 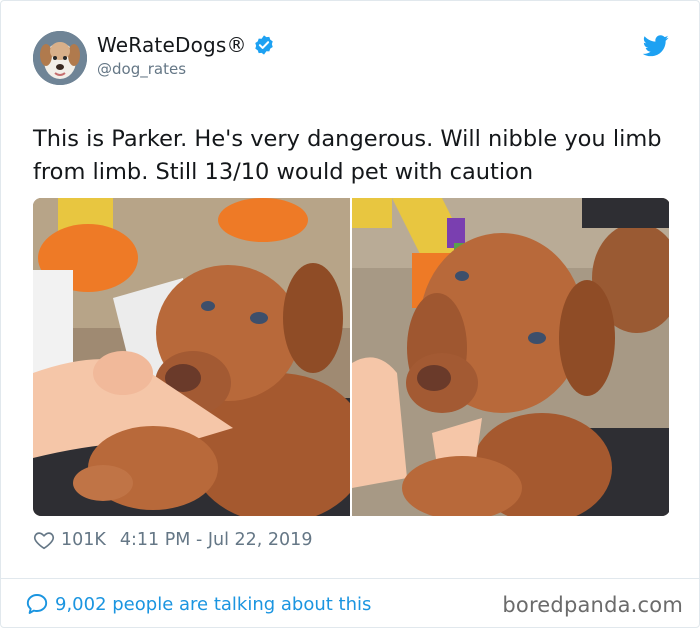 What do you see at coordinates (592, 605) in the screenshot?
I see `watermark: boredpanda.com` at bounding box center [592, 605].